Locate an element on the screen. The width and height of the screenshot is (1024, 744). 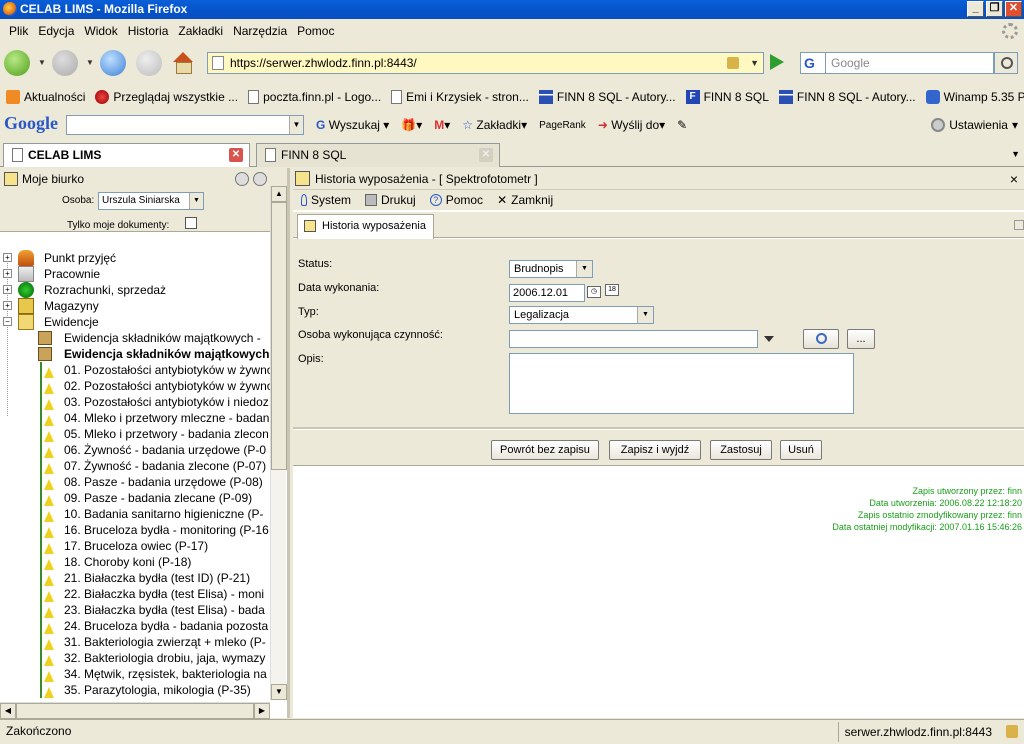
chevron-down-icon is located at coordinates (769, 339).